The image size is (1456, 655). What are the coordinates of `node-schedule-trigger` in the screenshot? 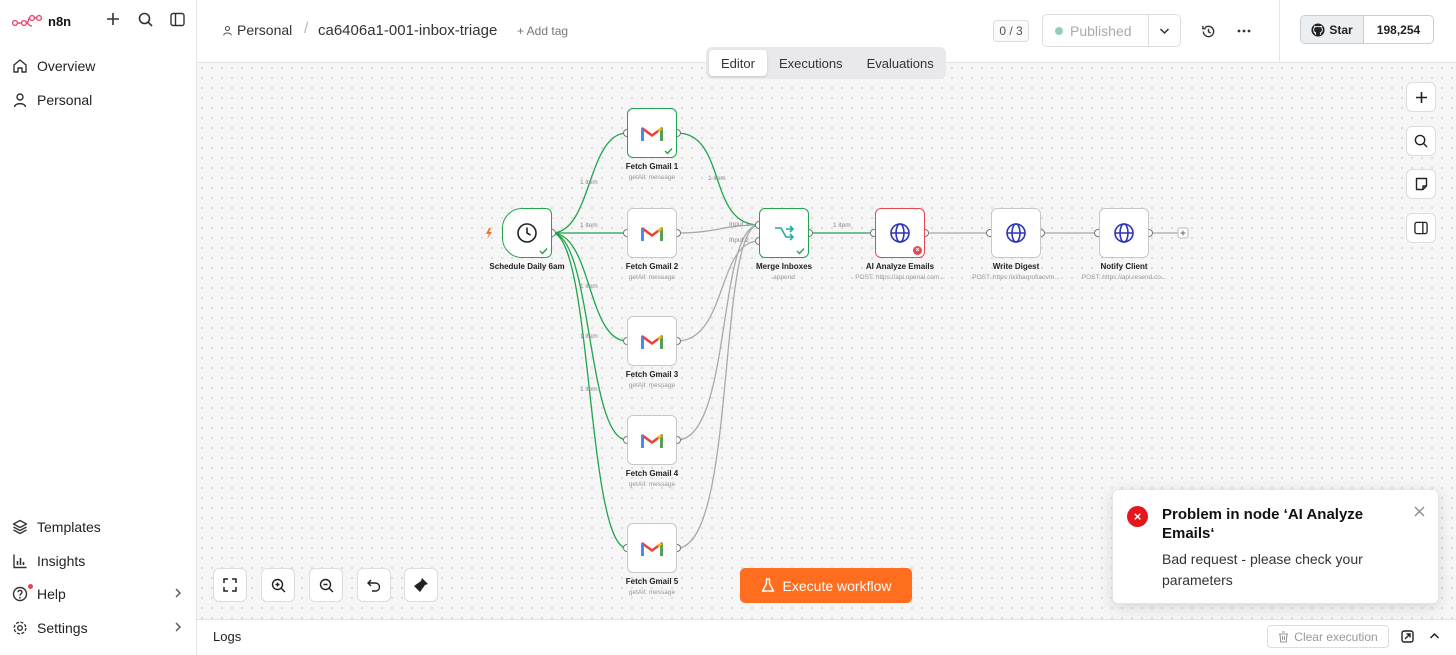 It's located at (527, 233).